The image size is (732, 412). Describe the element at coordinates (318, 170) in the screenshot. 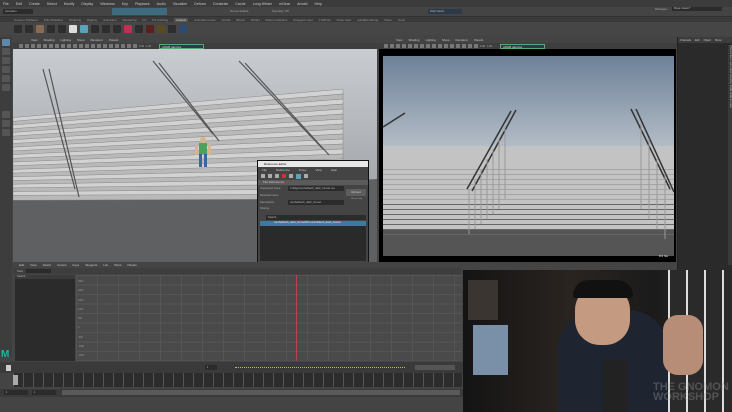

I see `menu-view: View` at that location.